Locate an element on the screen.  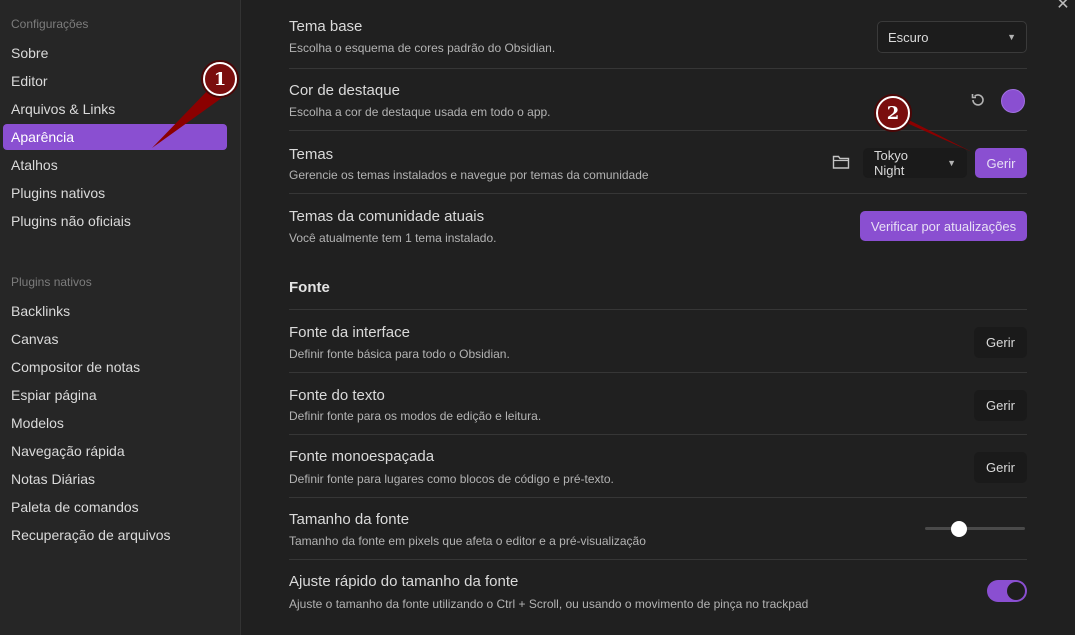
annotation-arrows is located at coordinates (562, 120).